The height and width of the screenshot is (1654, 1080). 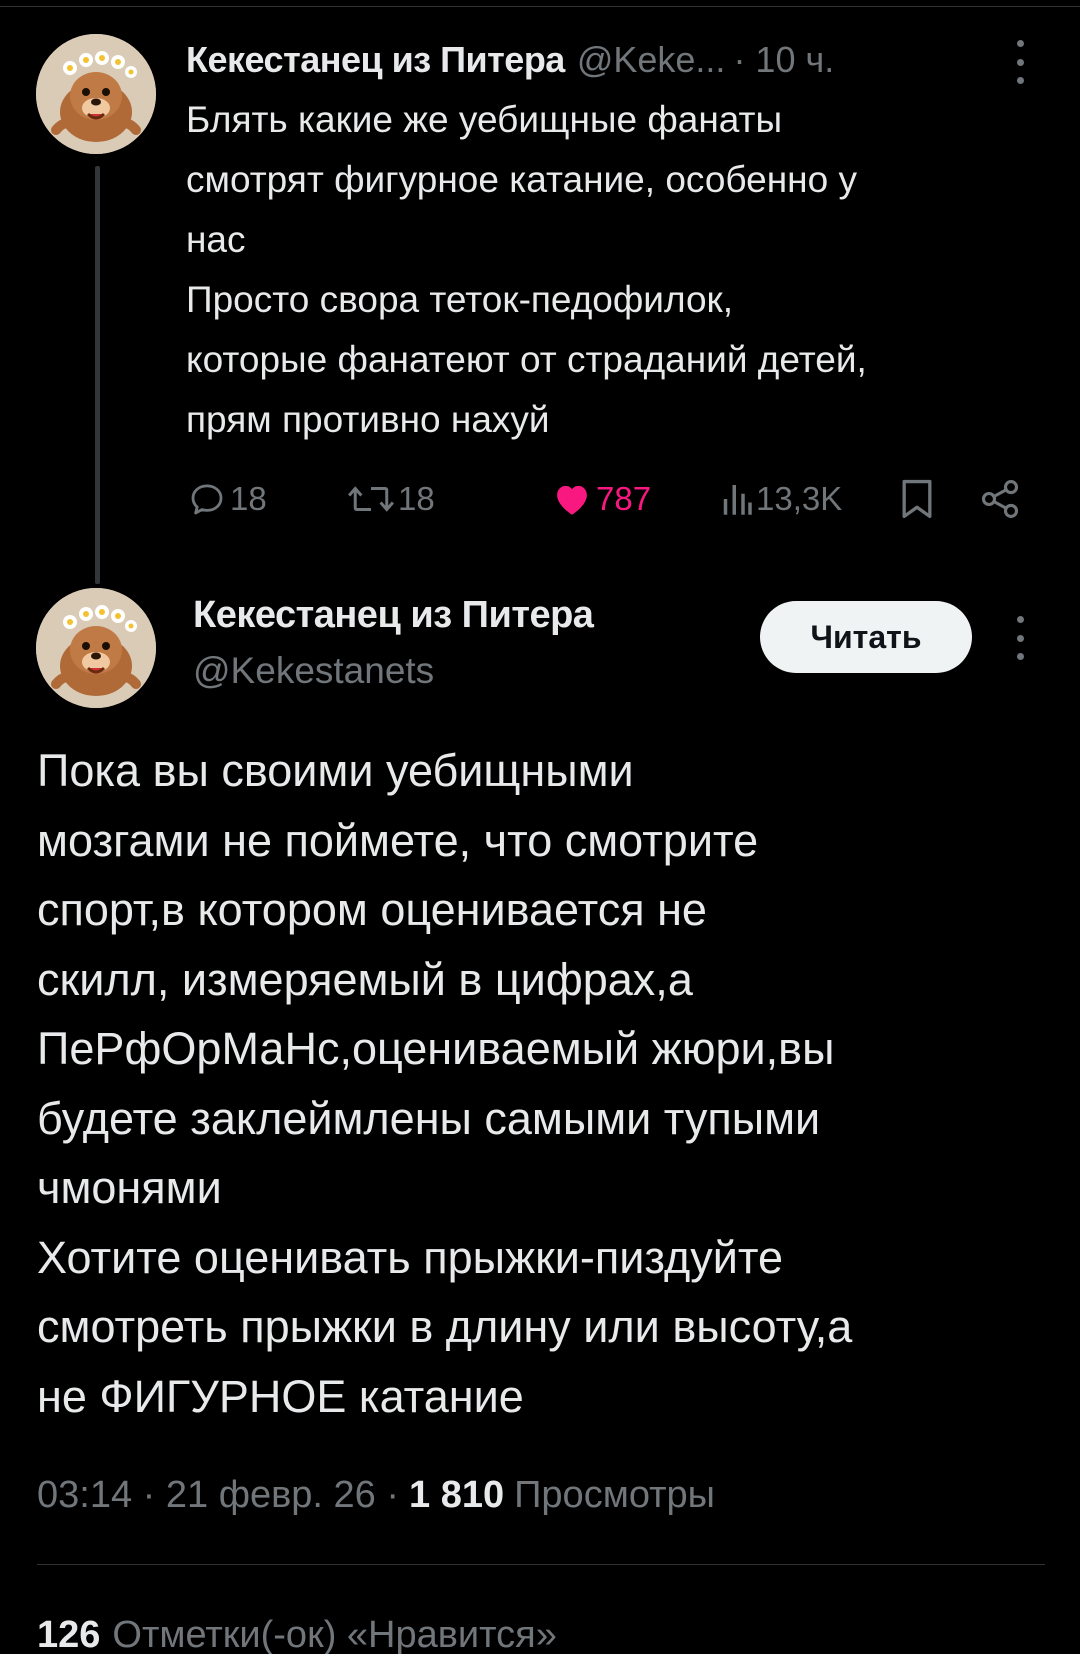 I want to click on tweet-meta: 03:14 · 21 февр. 26 · 1 810 Просмотры, so click(x=376, y=1495).